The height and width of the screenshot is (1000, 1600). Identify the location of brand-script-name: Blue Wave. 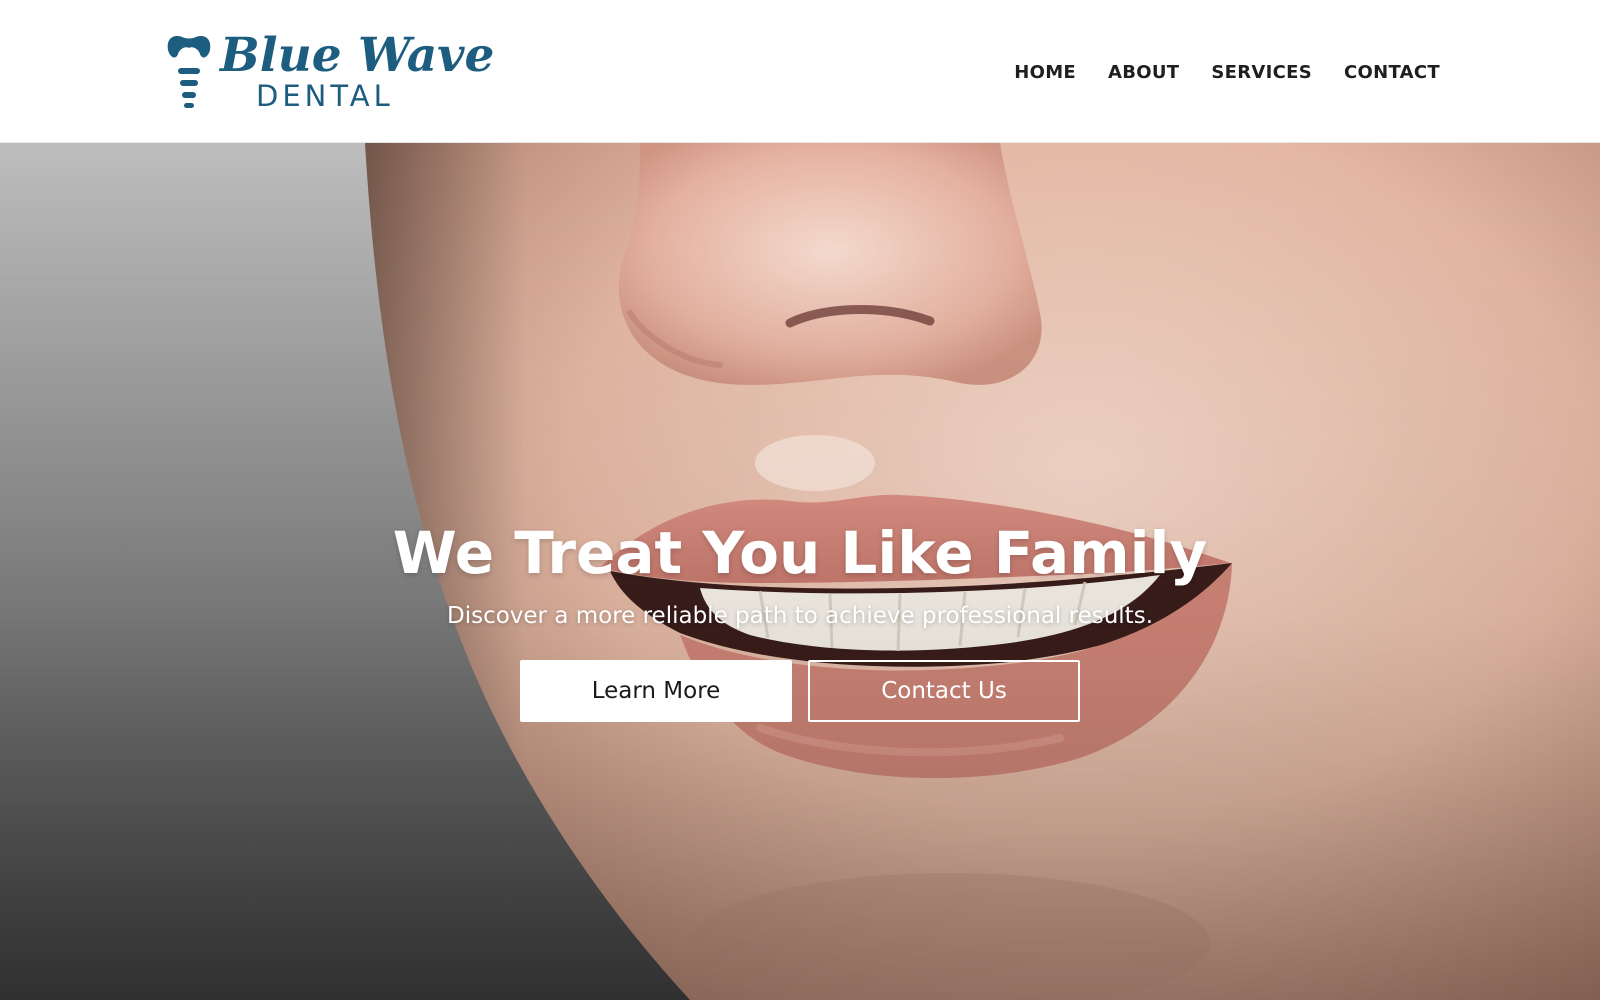
(357, 55).